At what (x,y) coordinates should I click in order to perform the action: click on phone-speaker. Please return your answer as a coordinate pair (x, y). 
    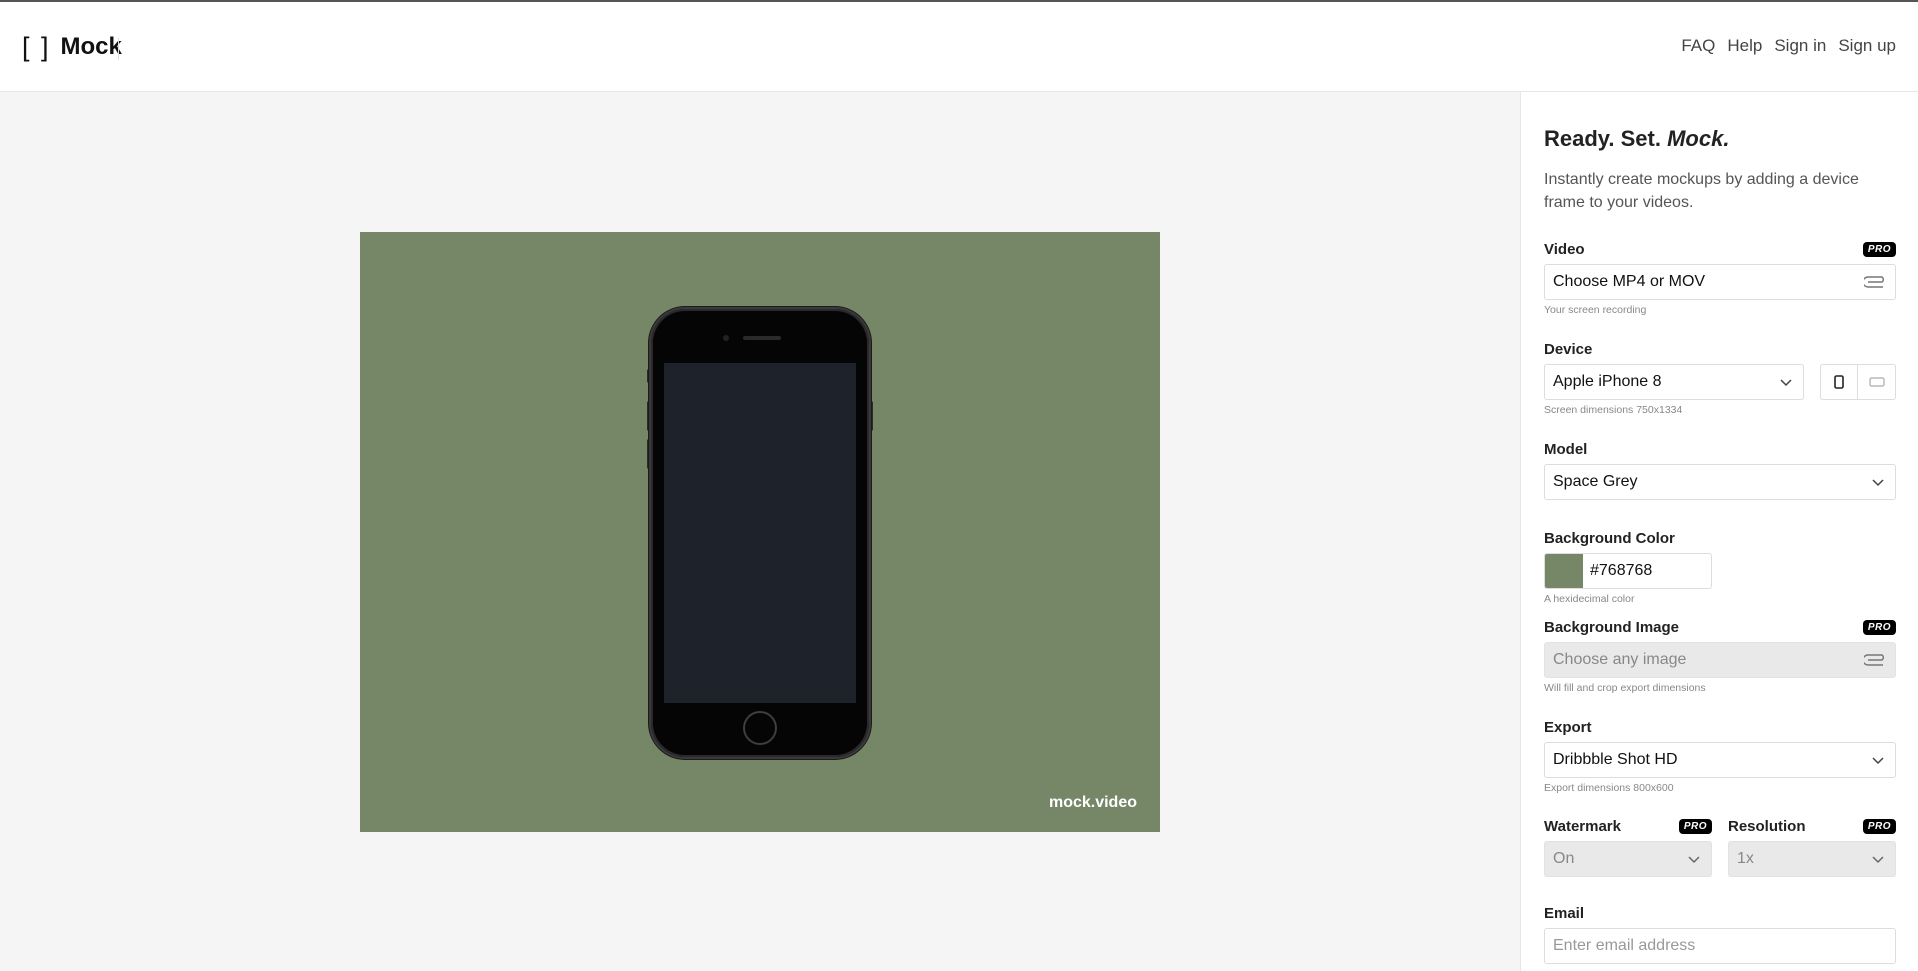
    Looking at the image, I should click on (762, 338).